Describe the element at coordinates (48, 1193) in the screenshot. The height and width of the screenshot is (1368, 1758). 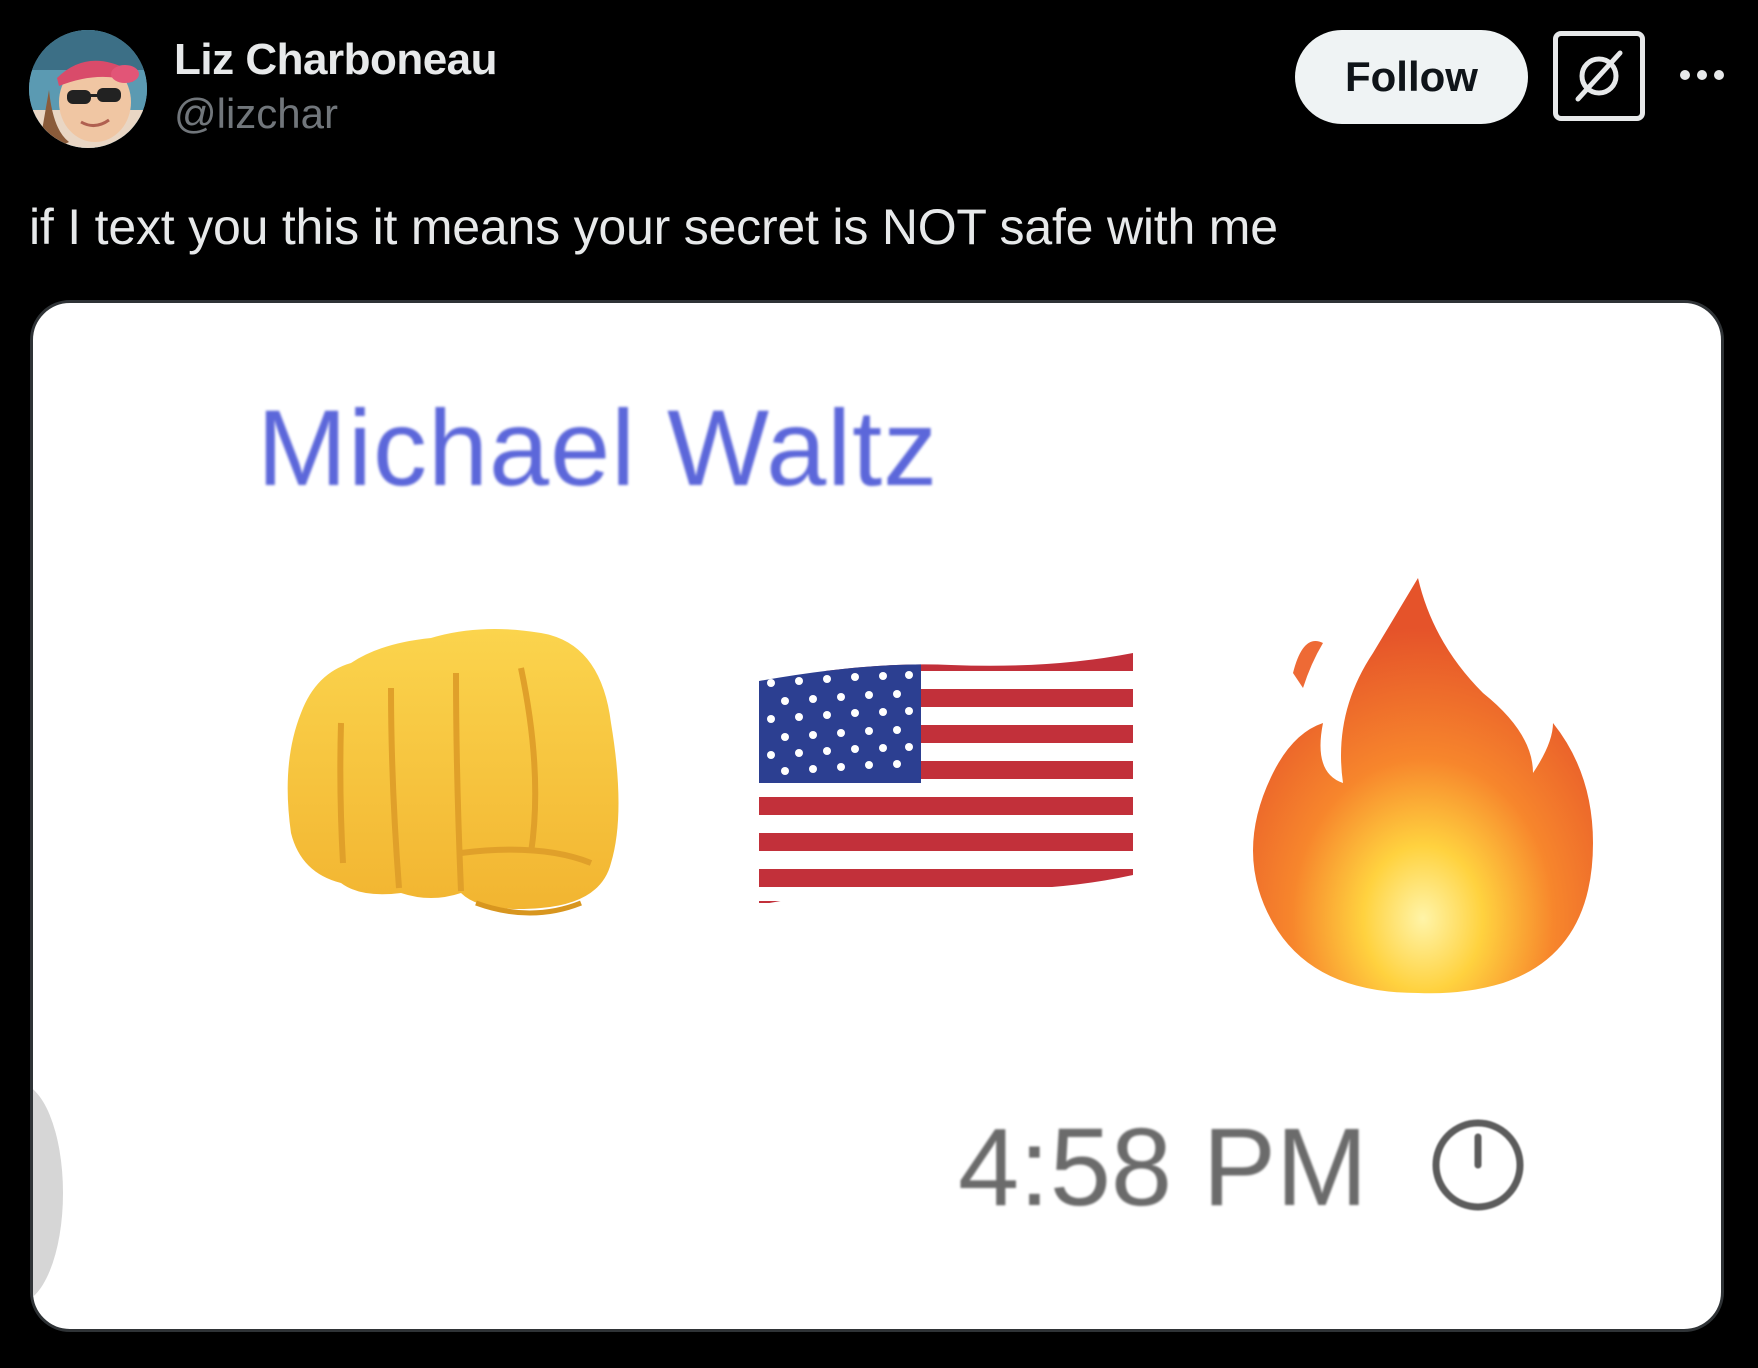
I see `partial-message-bubble` at that location.